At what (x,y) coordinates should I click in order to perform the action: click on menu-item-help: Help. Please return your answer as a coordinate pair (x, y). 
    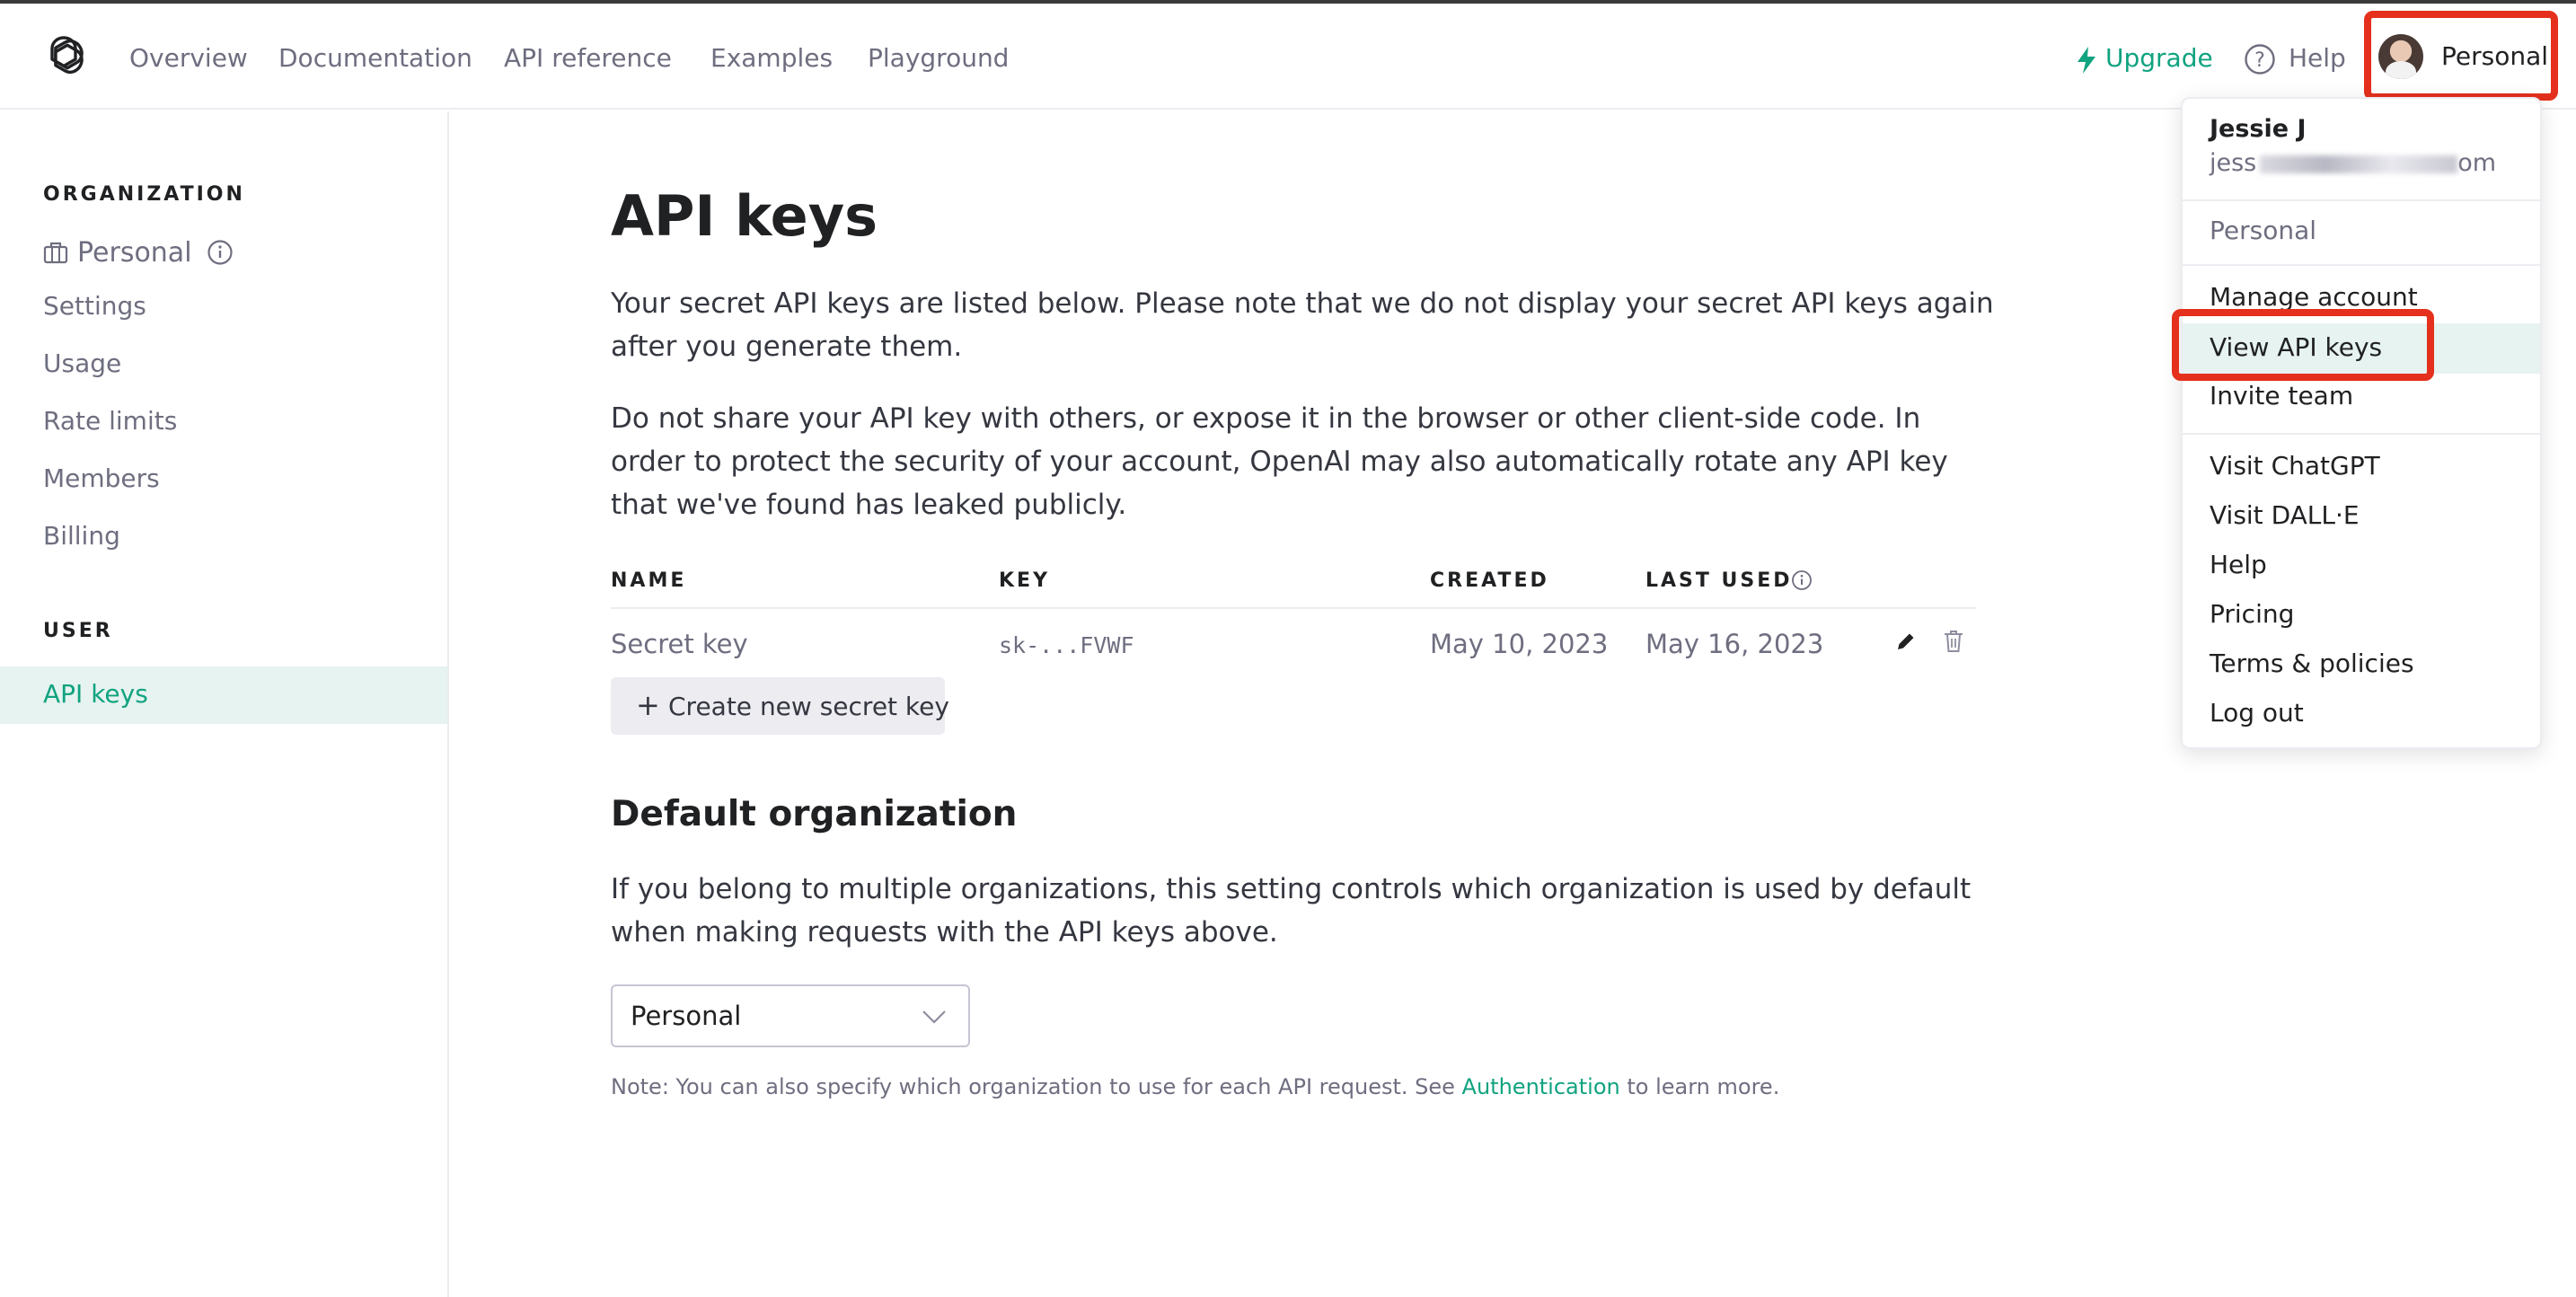
    Looking at the image, I should click on (2238, 564).